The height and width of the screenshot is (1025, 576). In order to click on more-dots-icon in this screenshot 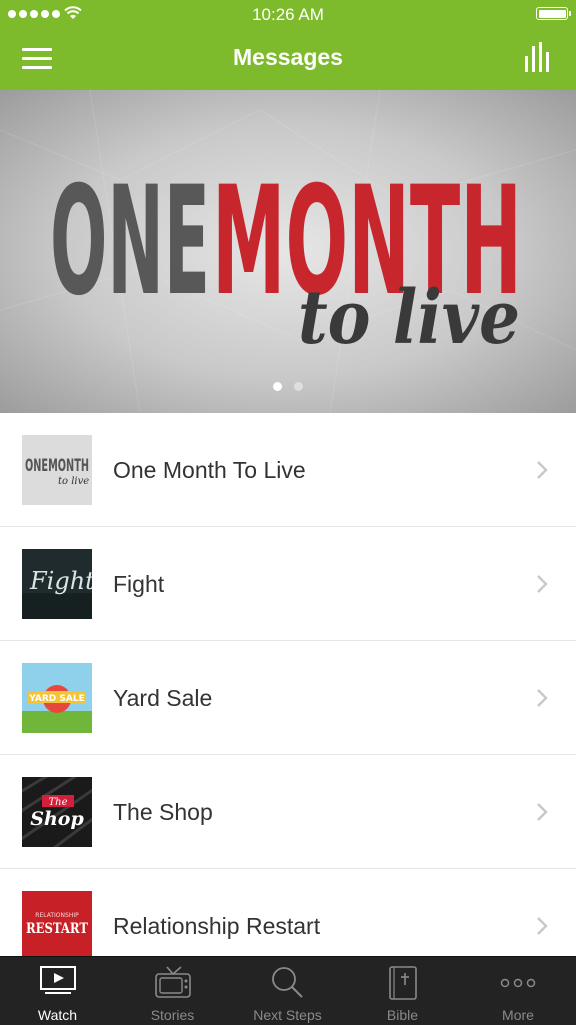, I will do `click(518, 983)`.